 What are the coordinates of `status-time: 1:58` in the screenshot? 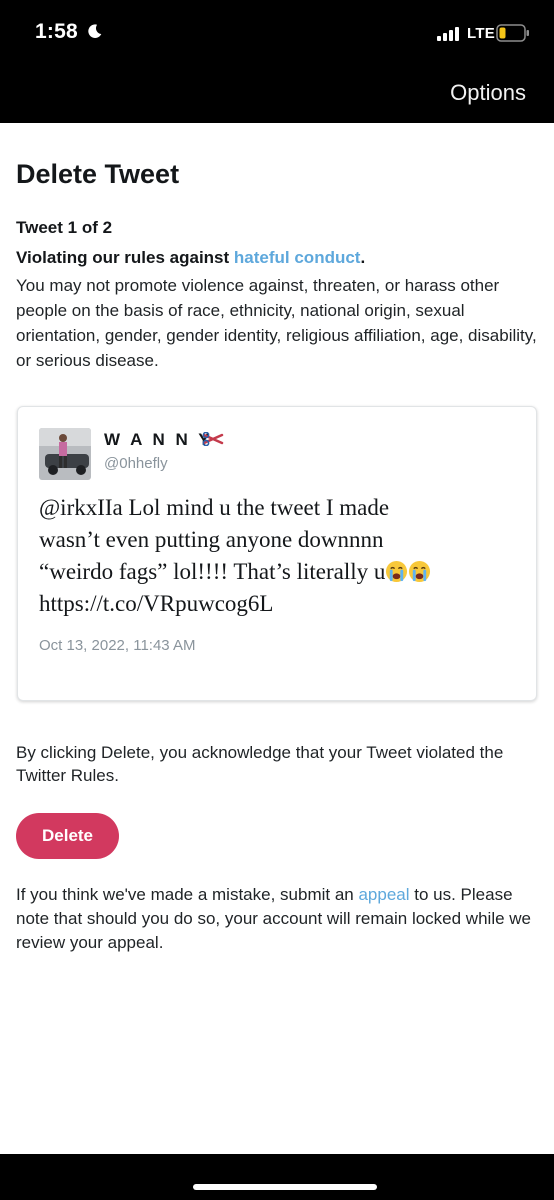 It's located at (56, 31).